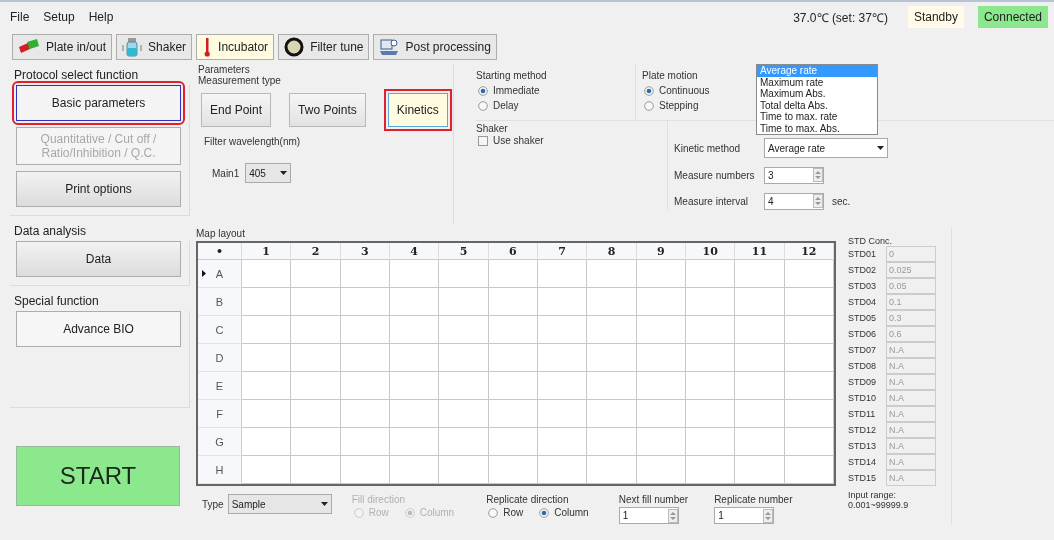 This screenshot has width=1054, height=540. I want to click on toolbar-button: Plate in/out, so click(62, 47).